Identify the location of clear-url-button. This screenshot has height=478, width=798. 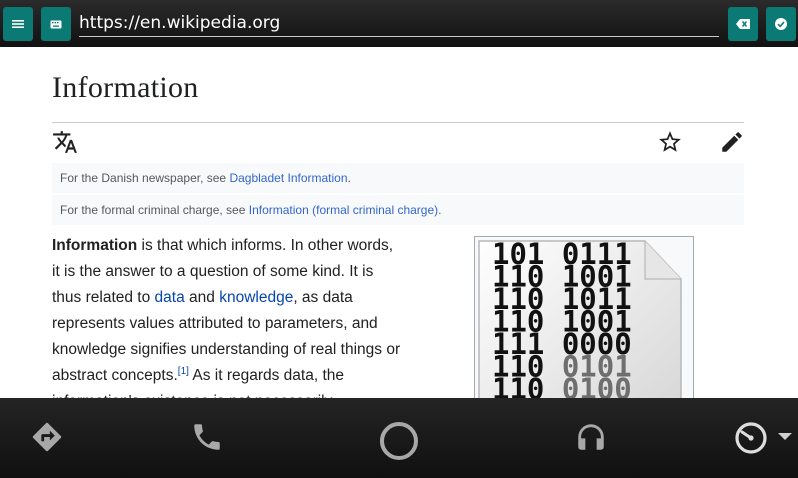
(743, 24).